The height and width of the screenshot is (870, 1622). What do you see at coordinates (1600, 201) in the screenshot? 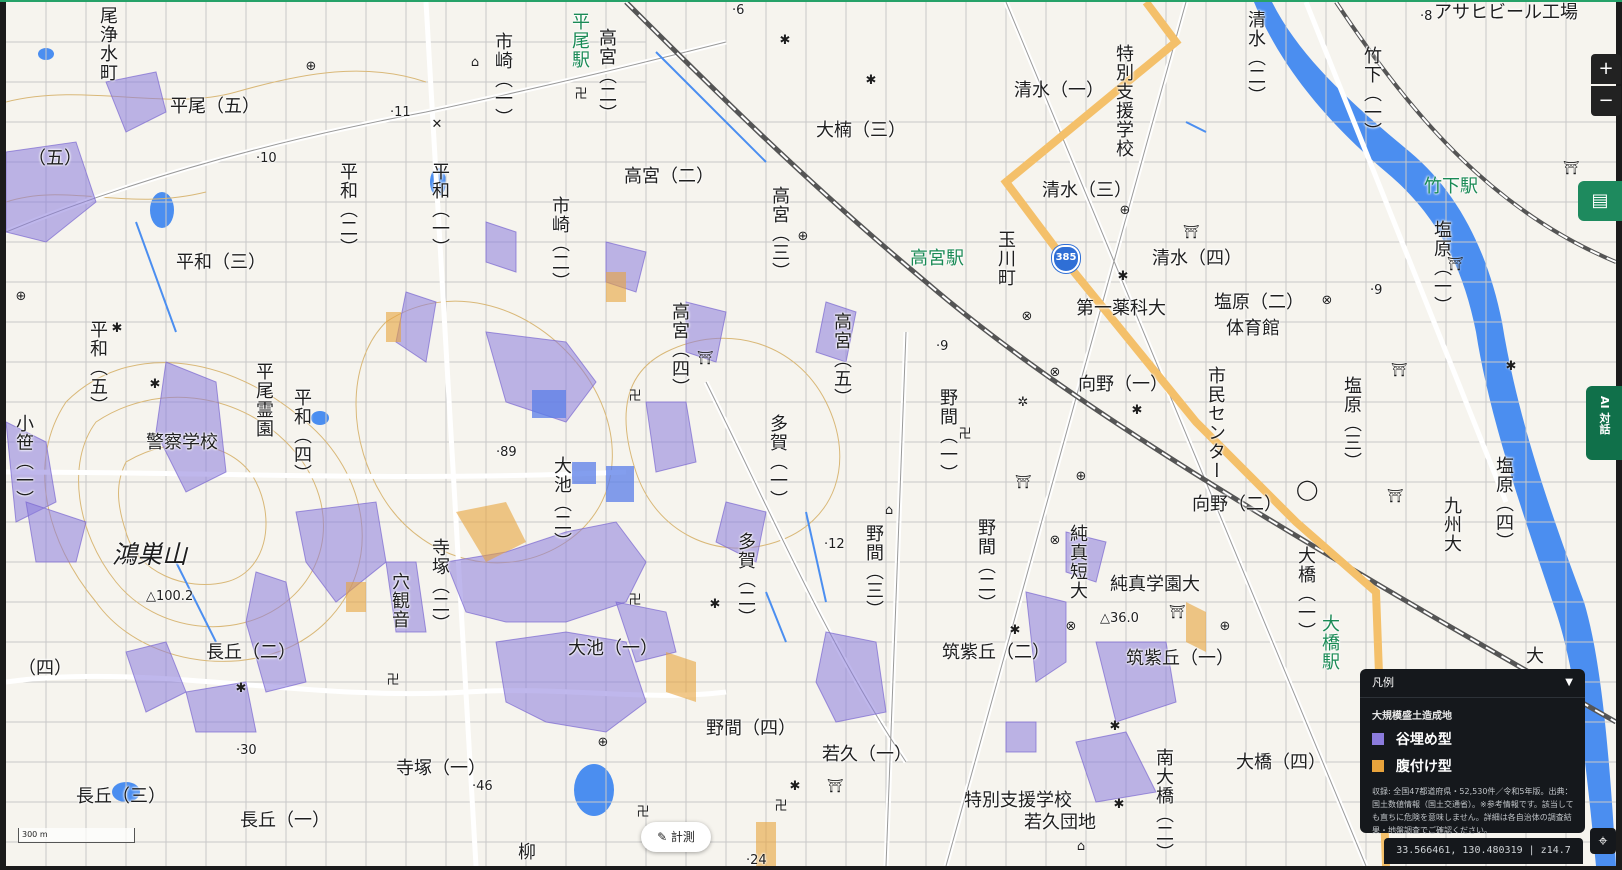
I see `document-panel-button: ▤` at bounding box center [1600, 201].